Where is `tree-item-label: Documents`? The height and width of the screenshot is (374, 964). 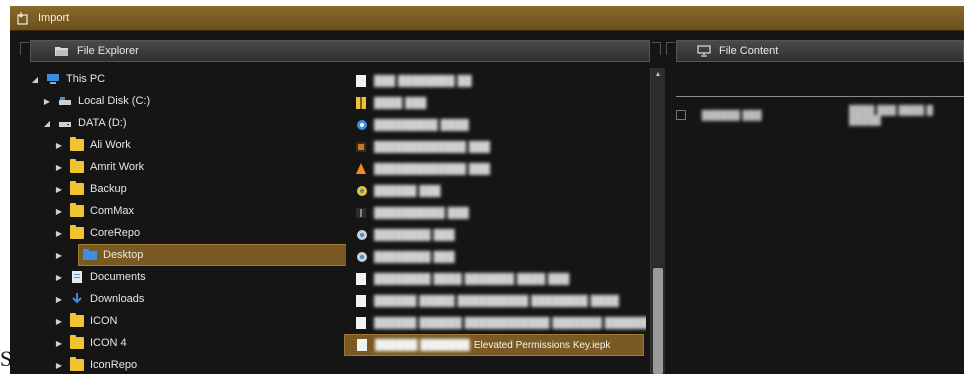
tree-item-label: Documents is located at coordinates (118, 277).